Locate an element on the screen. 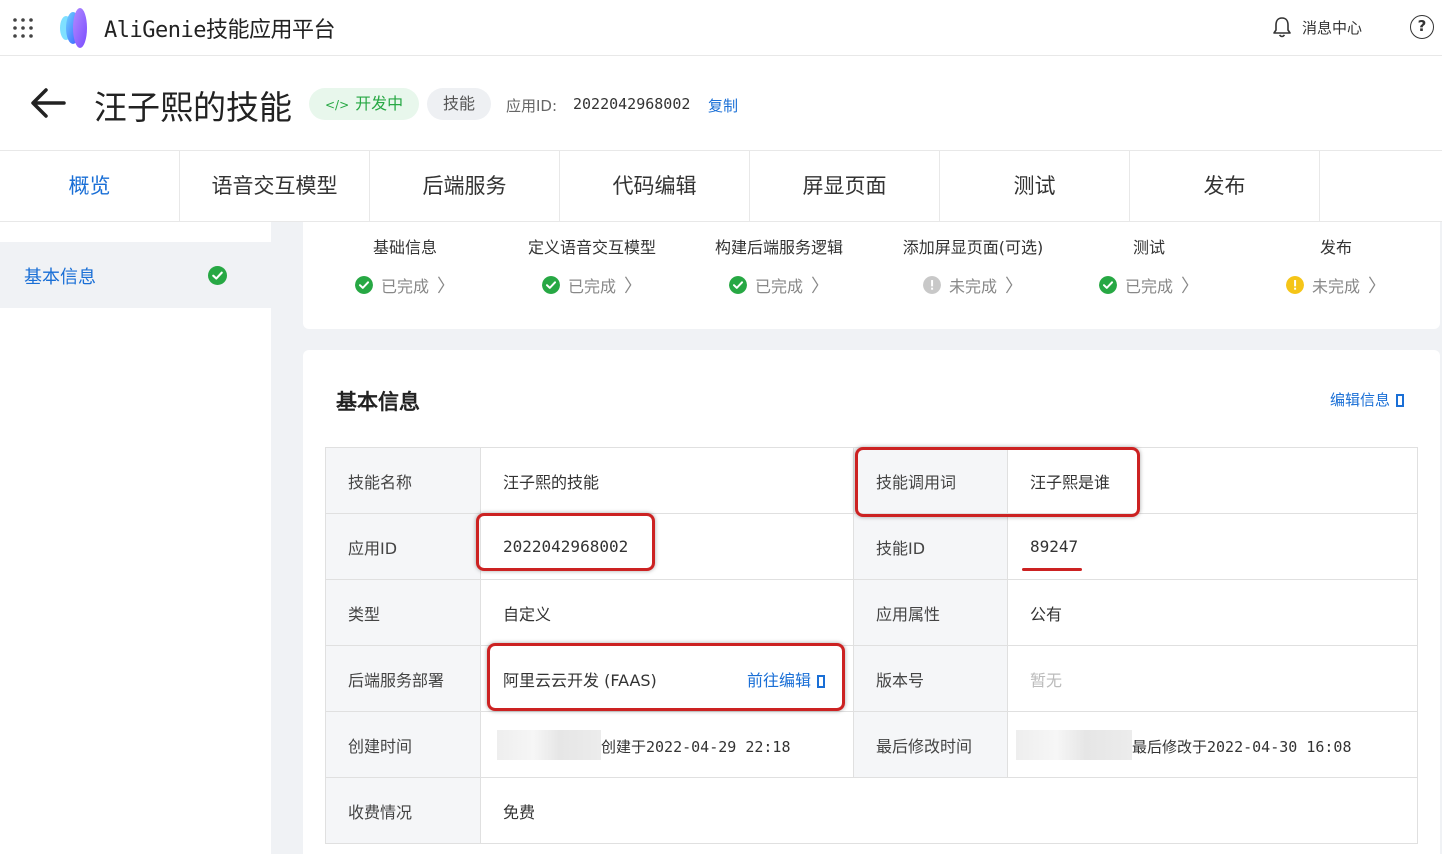 This screenshot has width=1442, height=854. page-title: 汪子熙的技能 is located at coordinates (193, 107).